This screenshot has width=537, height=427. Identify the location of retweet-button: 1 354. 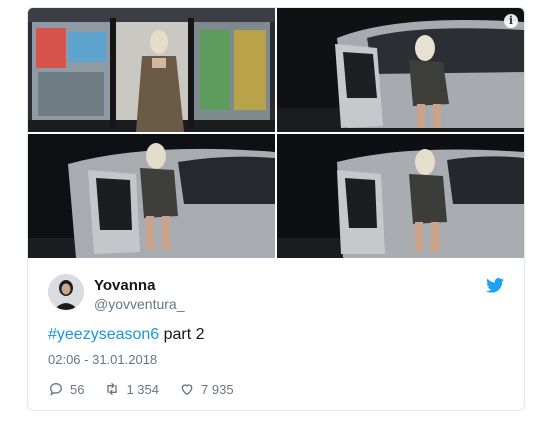
(131, 389).